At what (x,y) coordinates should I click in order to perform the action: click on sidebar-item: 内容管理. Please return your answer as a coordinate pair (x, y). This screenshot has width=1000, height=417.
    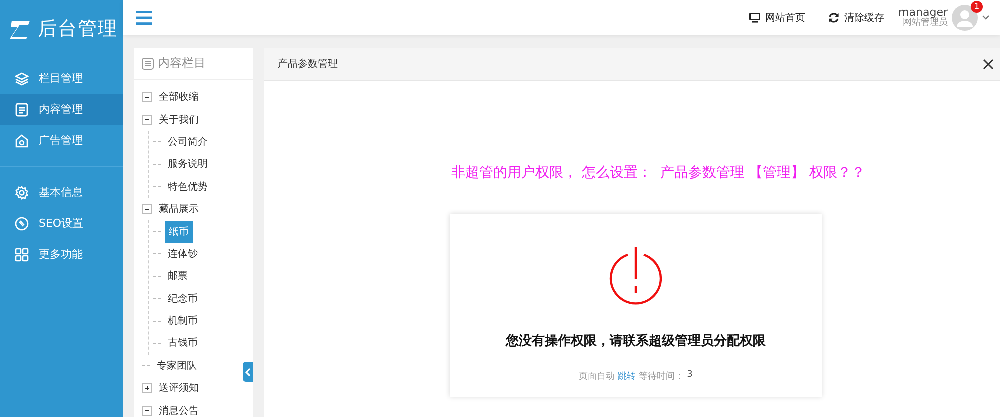
    Looking at the image, I should click on (61, 109).